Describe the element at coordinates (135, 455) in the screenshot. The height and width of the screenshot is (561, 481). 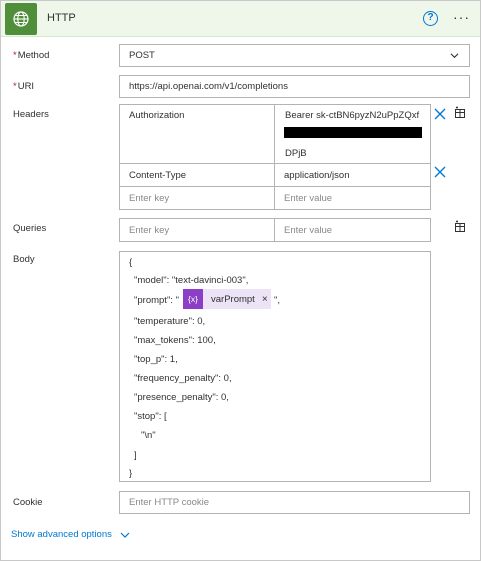
I see `body-line-close-bracket: ]` at that location.